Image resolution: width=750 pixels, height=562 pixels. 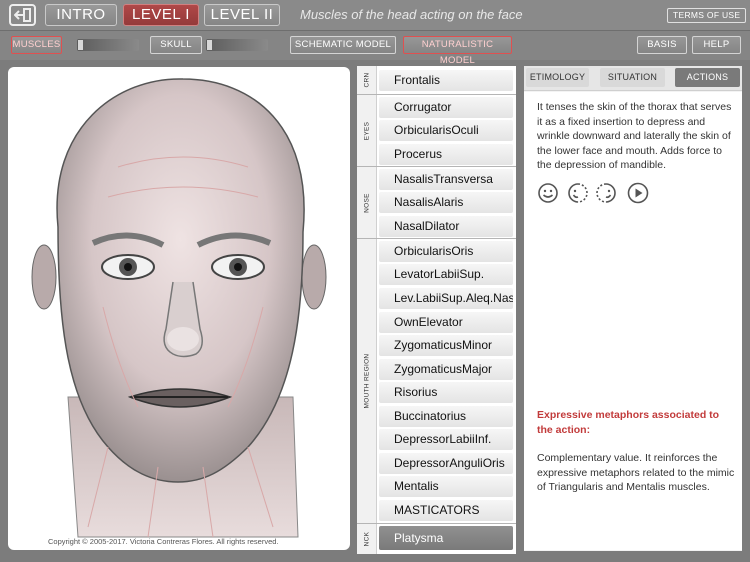 What do you see at coordinates (36, 45) in the screenshot?
I see `muscles-button: MUSCLES` at bounding box center [36, 45].